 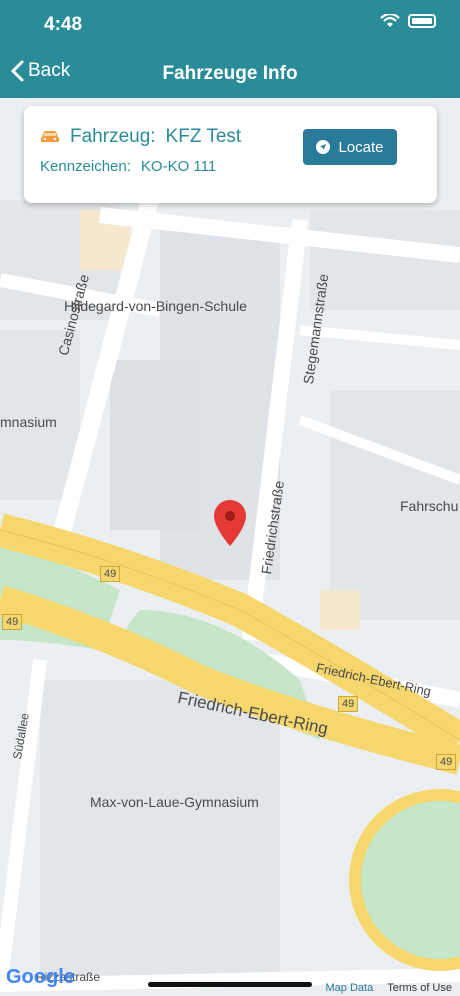 What do you see at coordinates (113, 136) in the screenshot?
I see `vehicle-label: Fahrzeug:` at bounding box center [113, 136].